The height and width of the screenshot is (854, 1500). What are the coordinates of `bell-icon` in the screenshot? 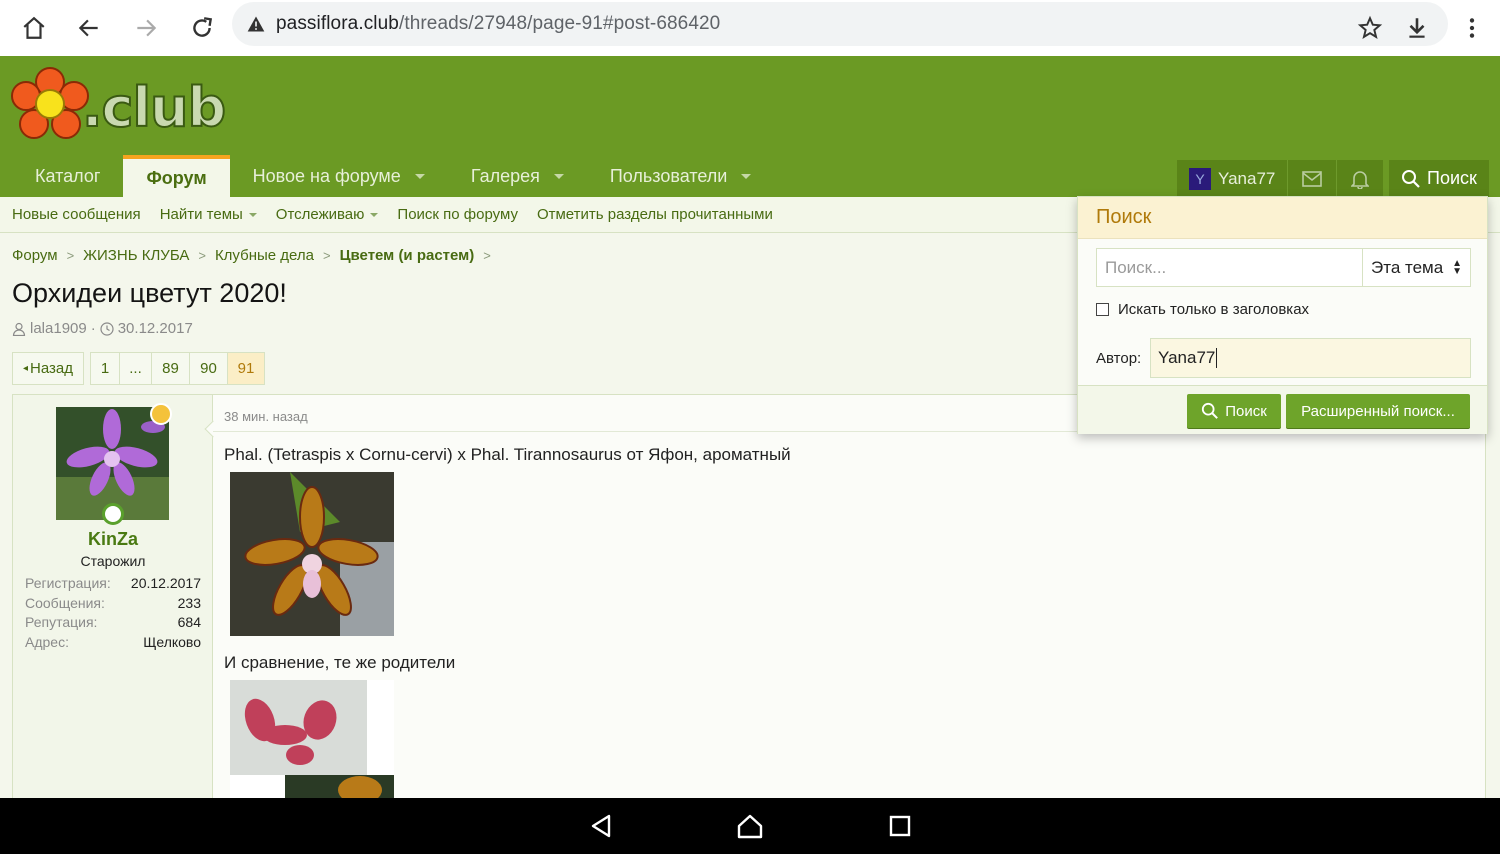 It's located at (1360, 179).